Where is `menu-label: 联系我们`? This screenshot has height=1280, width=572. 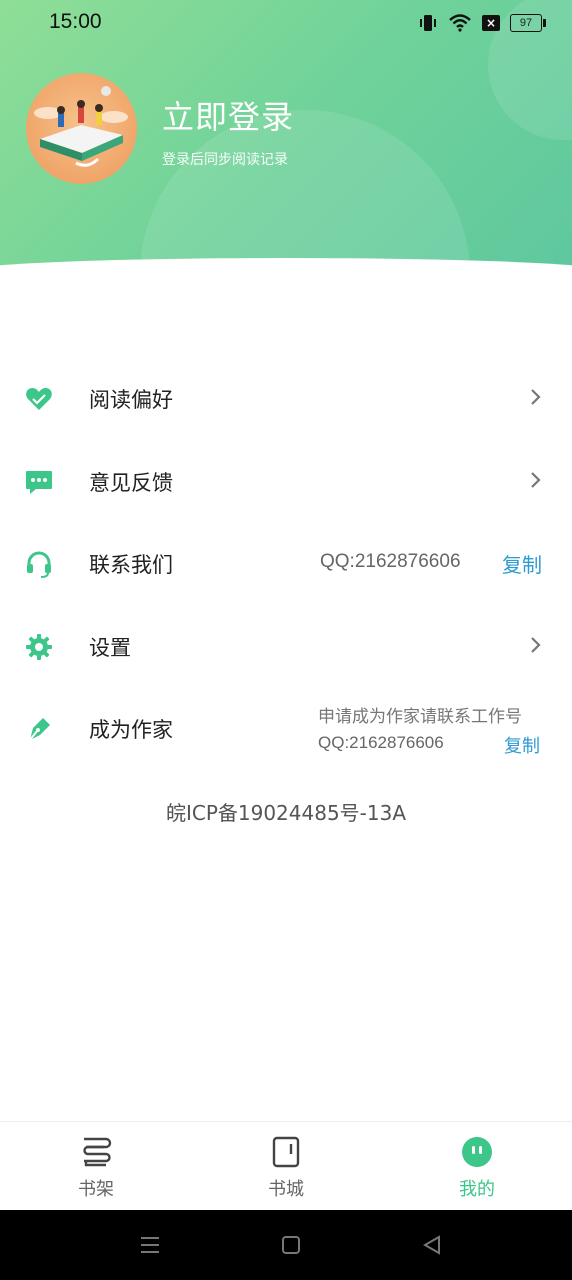 menu-label: 联系我们 is located at coordinates (131, 565).